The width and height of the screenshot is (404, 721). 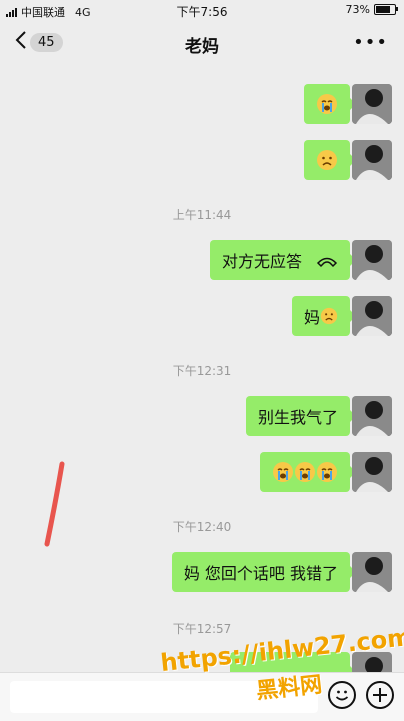 What do you see at coordinates (357, 9) in the screenshot?
I see `battery-percent: 73%` at bounding box center [357, 9].